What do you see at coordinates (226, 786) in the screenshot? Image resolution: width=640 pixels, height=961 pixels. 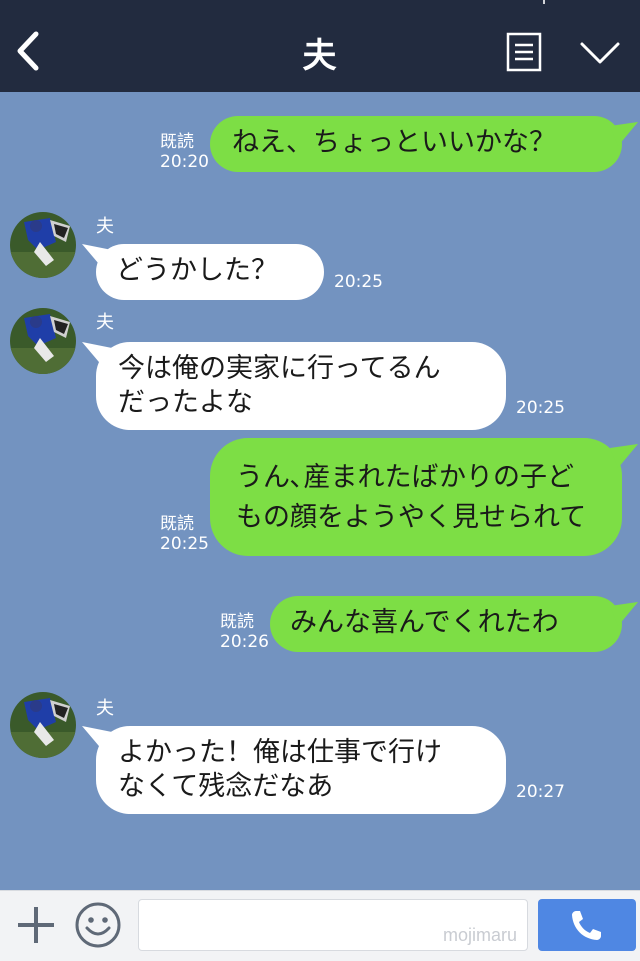 I see `message-line: なくて残念だなあ` at bounding box center [226, 786].